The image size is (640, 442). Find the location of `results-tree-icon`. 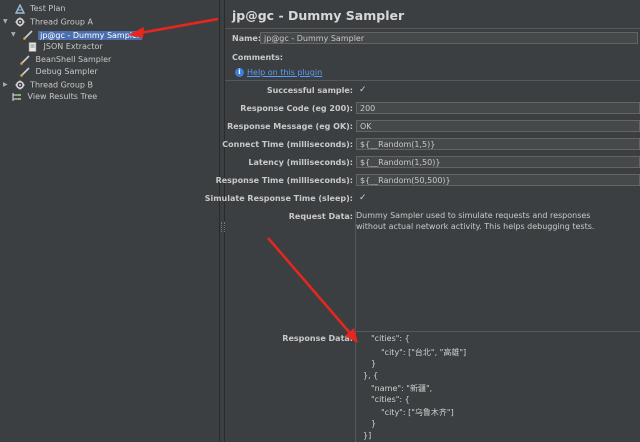

results-tree-icon is located at coordinates (16, 96).